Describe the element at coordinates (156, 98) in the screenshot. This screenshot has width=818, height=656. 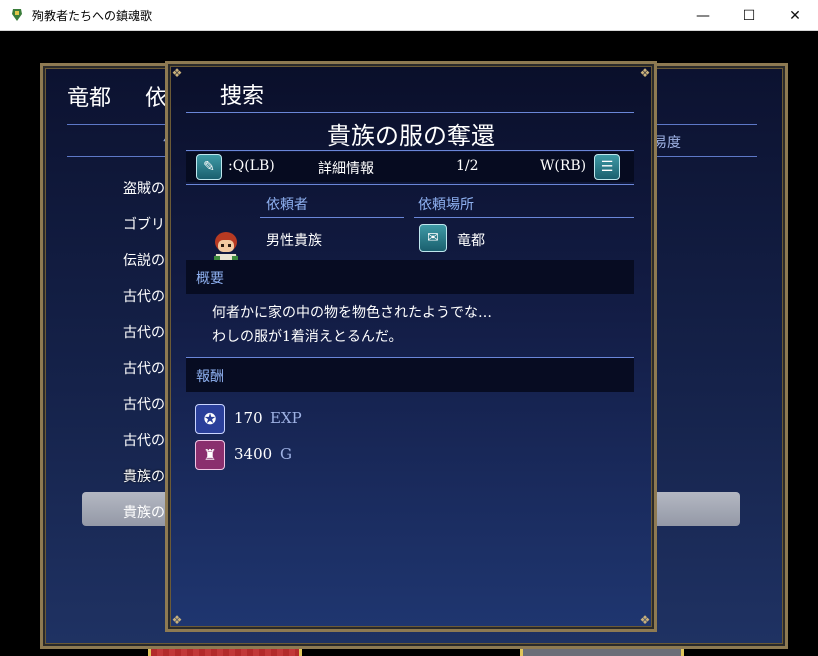
I see `list-title-partial: 依` at that location.